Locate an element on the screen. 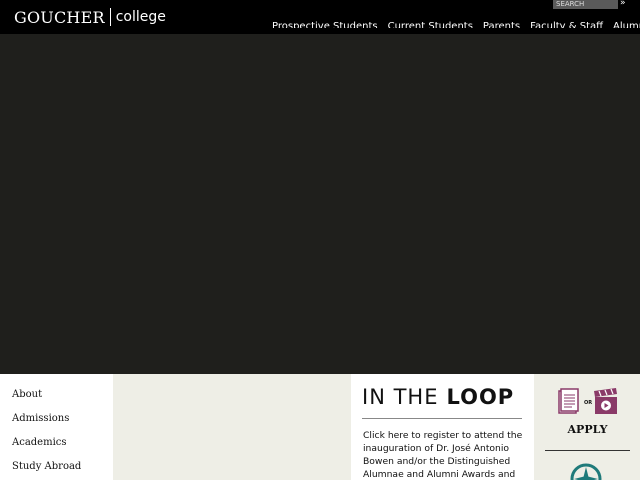 The width and height of the screenshot is (640, 480). apply-icons: OR is located at coordinates (588, 402).